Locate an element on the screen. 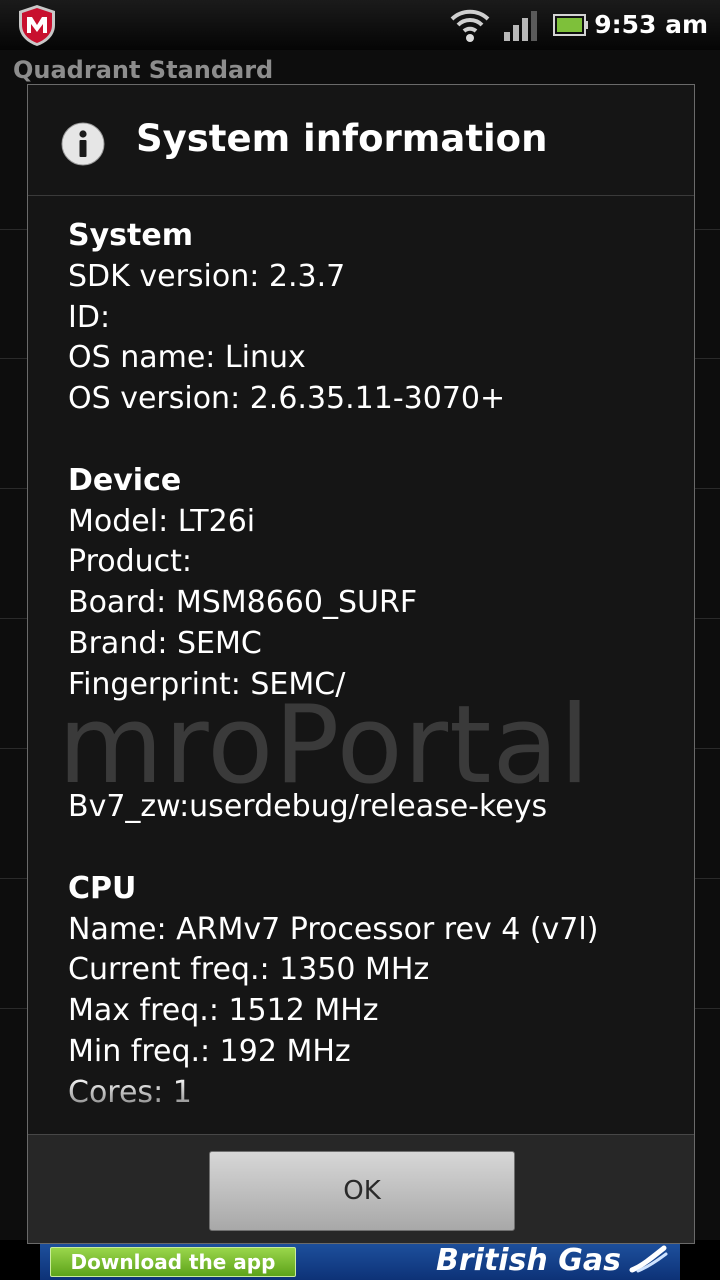 This screenshot has height=1280, width=720. app-title: Quadrant Standard is located at coordinates (143, 70).